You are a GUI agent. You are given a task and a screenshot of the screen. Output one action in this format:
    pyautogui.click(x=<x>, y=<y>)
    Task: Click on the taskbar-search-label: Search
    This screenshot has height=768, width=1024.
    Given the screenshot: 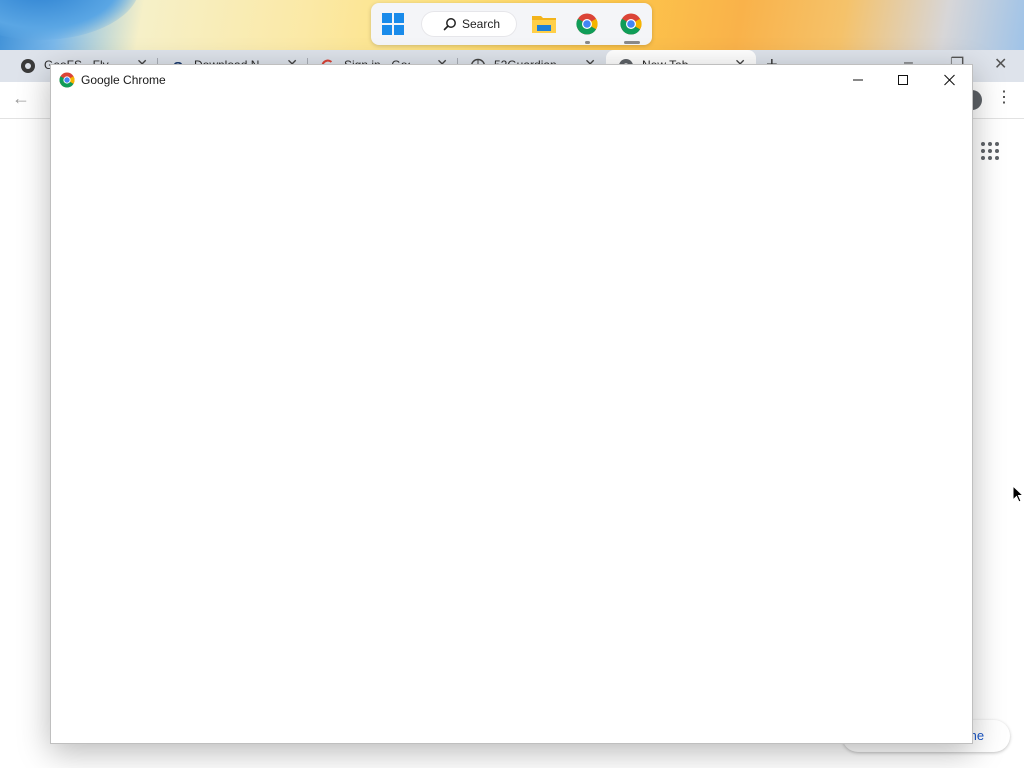 What is the action you would take?
    pyautogui.click(x=481, y=24)
    